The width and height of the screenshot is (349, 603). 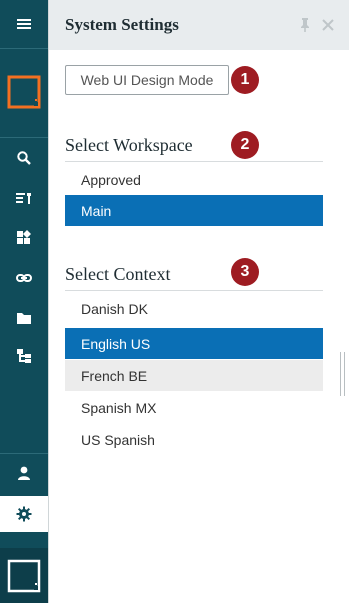 I want to click on rail-folder-button, so click(x=24, y=318).